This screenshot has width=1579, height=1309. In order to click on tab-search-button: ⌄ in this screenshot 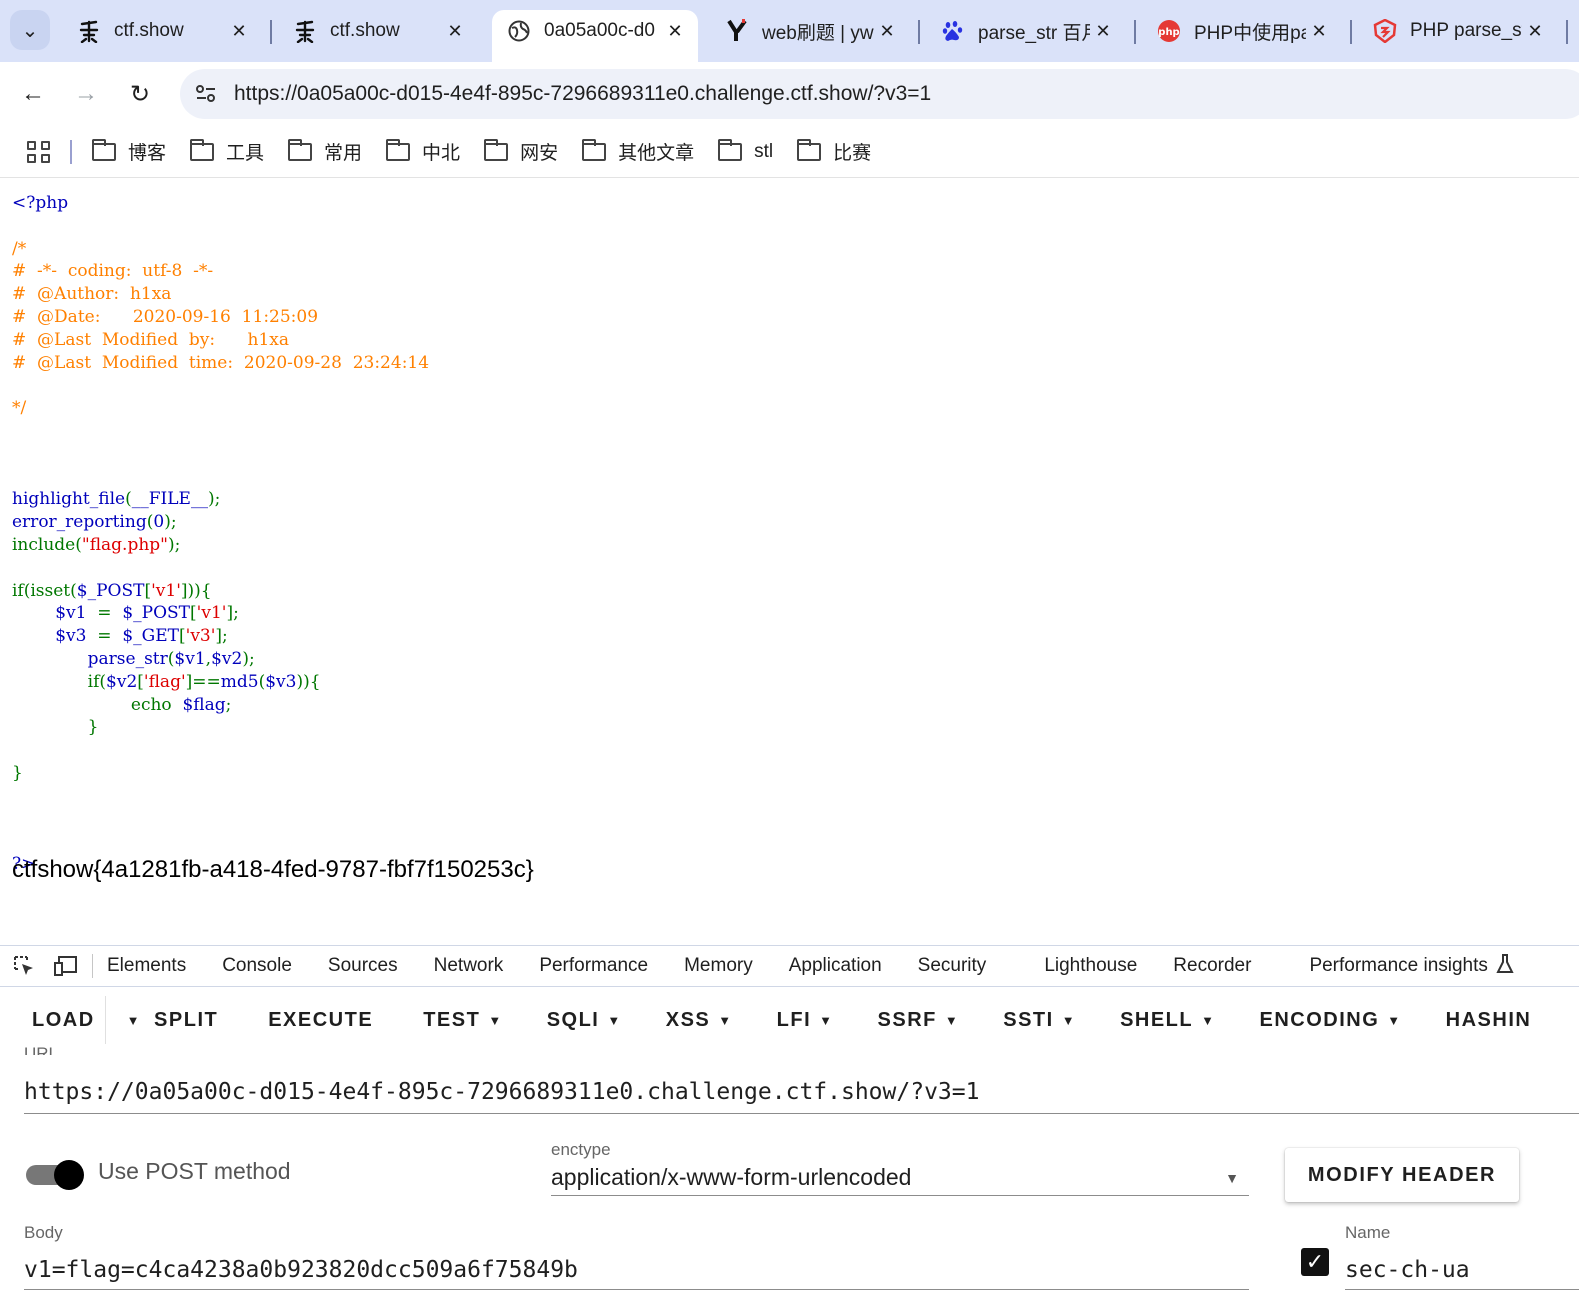, I will do `click(30, 30)`.